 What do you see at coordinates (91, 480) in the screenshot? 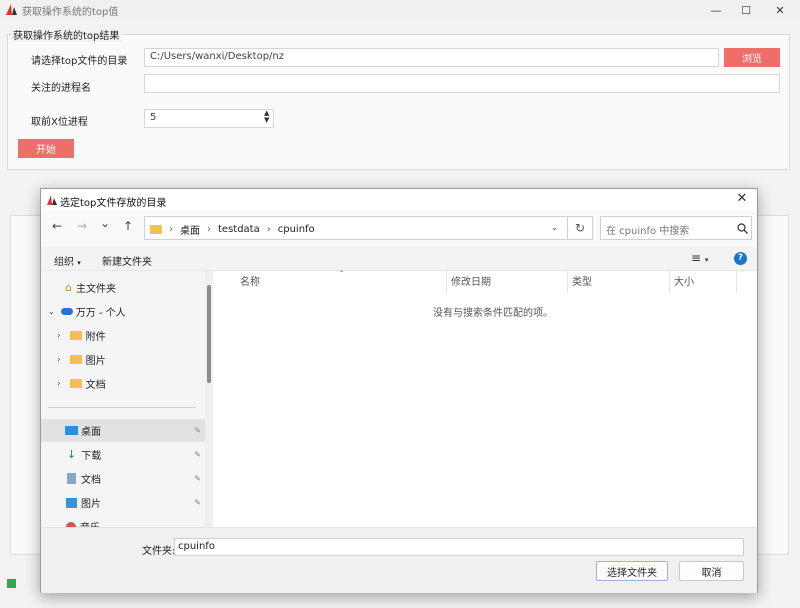
I see `quick-documents-label: 文档` at bounding box center [91, 480].